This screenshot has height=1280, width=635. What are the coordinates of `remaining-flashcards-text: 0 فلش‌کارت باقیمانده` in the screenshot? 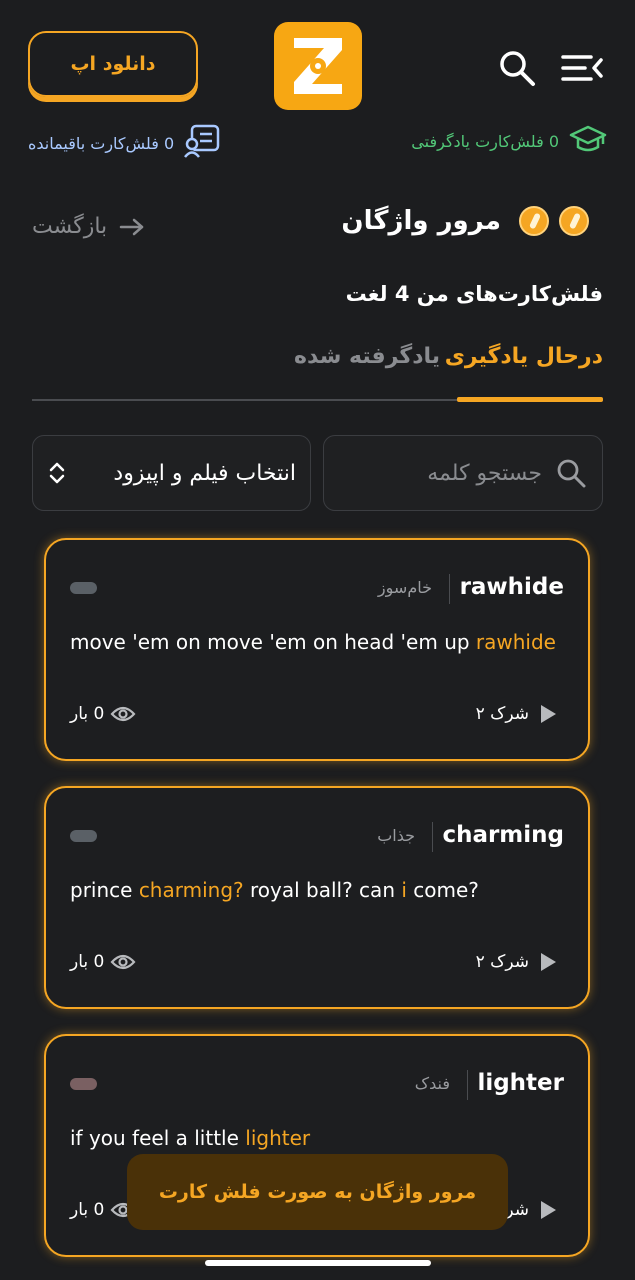 It's located at (101, 143).